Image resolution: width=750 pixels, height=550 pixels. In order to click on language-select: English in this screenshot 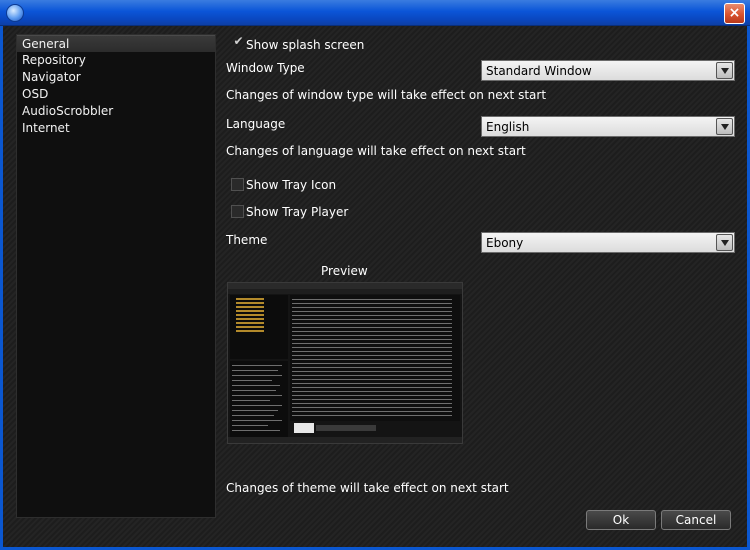, I will do `click(608, 126)`.